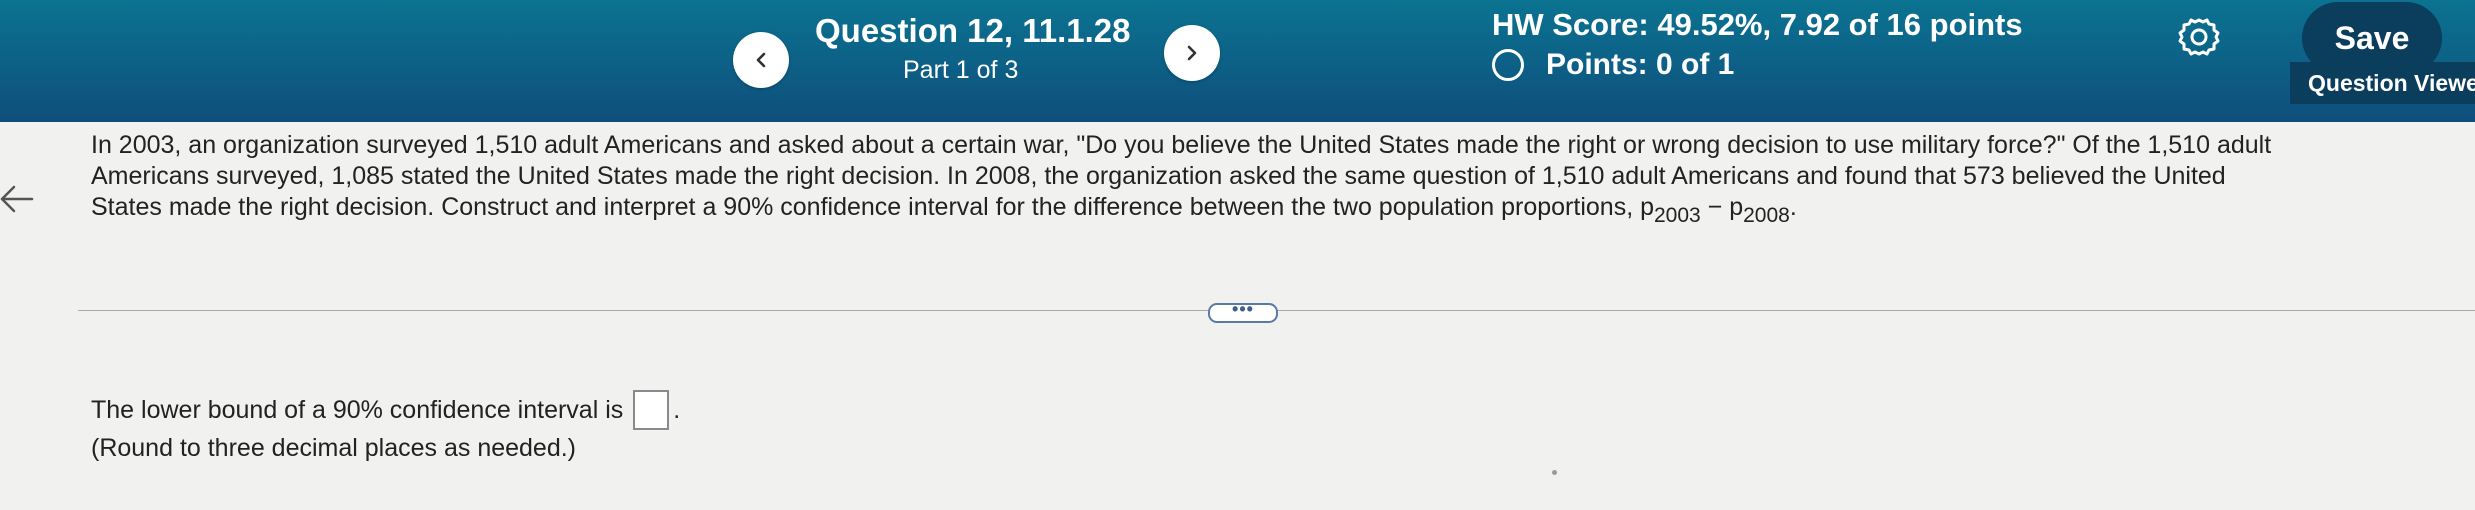 Image resolution: width=2475 pixels, height=510 pixels. I want to click on points-status: Points: 0 of 1, so click(1613, 65).